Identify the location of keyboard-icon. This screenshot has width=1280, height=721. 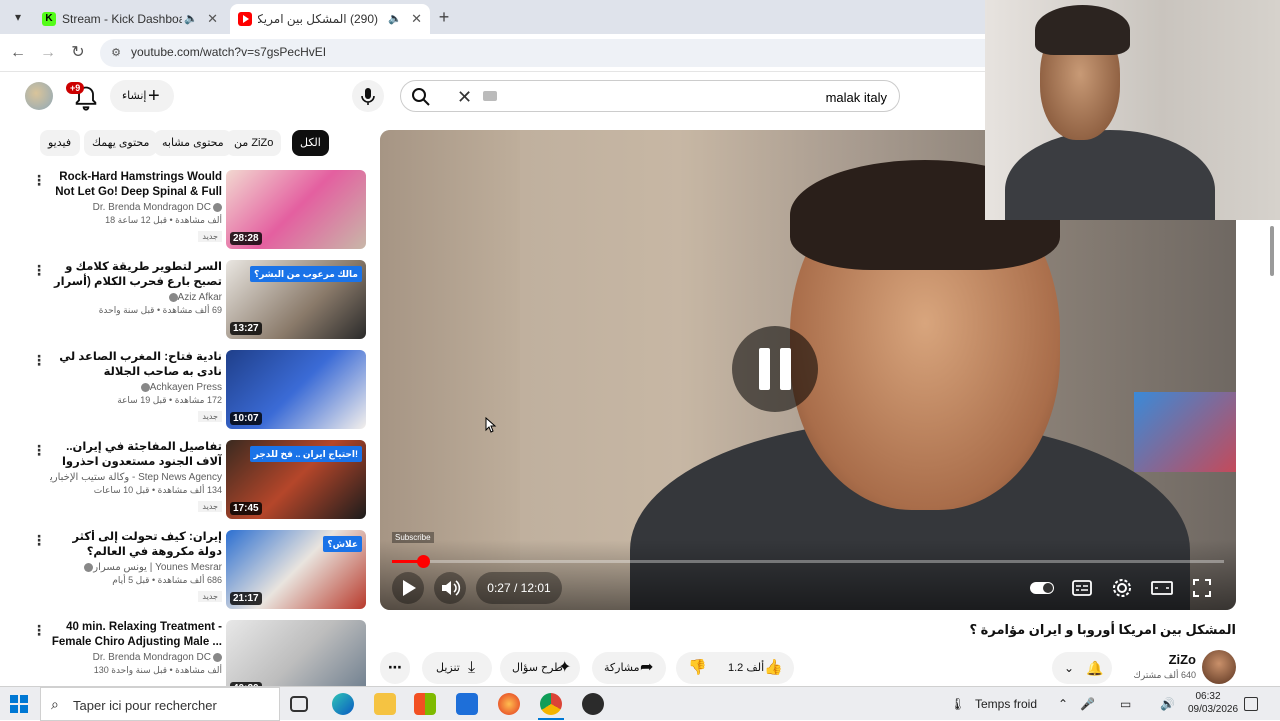
(490, 96).